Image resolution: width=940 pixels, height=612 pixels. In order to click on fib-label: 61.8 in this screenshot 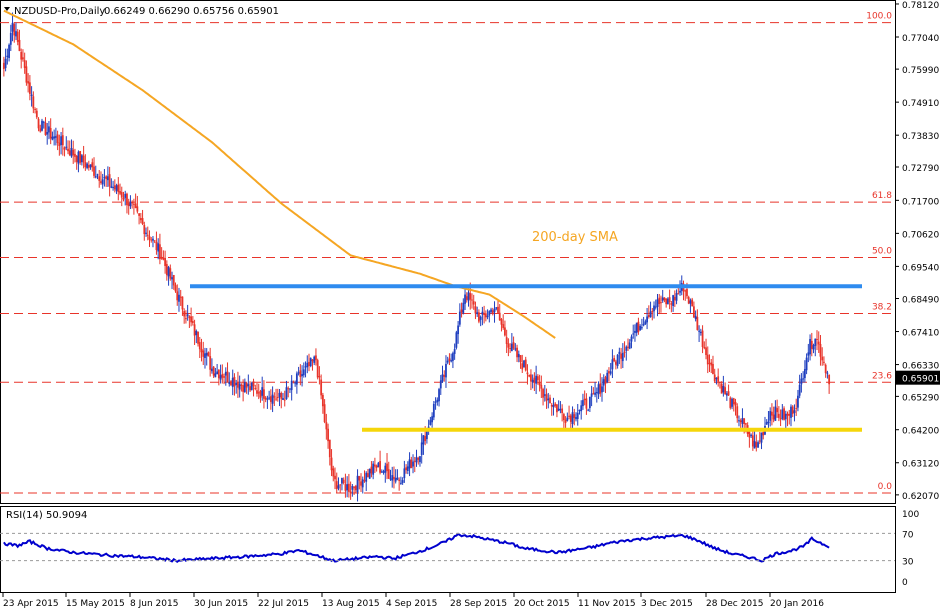, I will do `click(882, 196)`.